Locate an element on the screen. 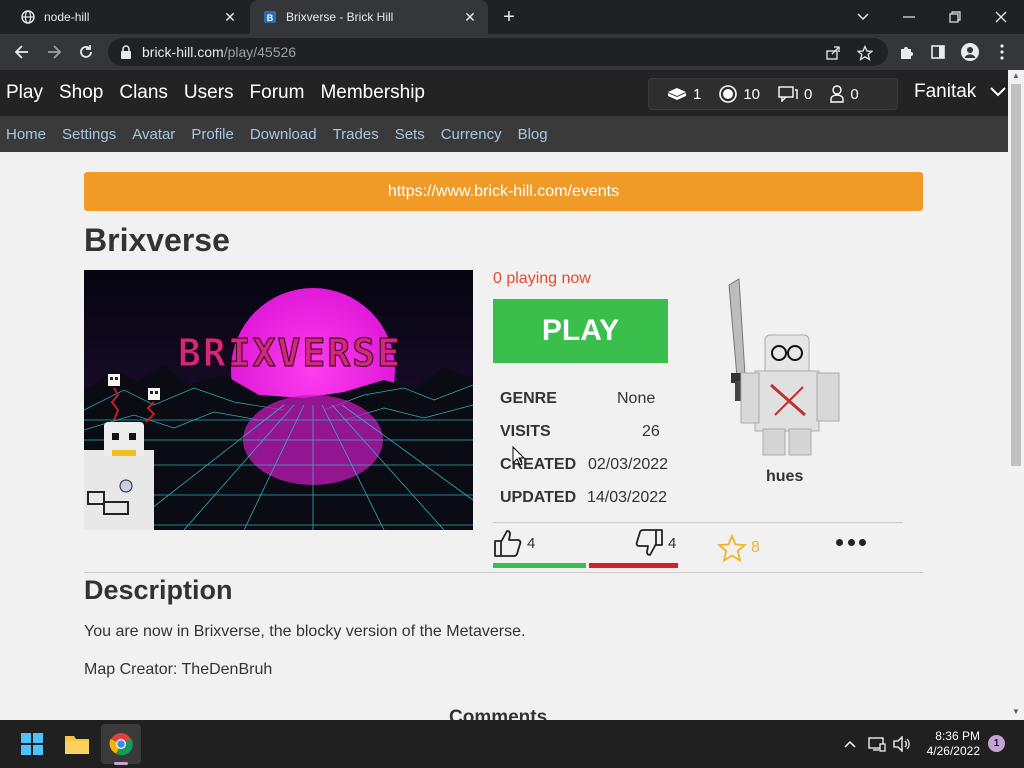  chevron-down-icon is located at coordinates (998, 93).